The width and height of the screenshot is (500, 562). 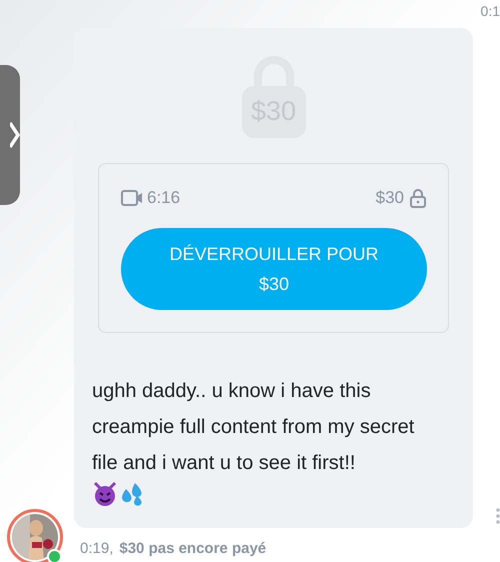 What do you see at coordinates (97, 549) in the screenshot?
I see `message-time: 0:19,` at bounding box center [97, 549].